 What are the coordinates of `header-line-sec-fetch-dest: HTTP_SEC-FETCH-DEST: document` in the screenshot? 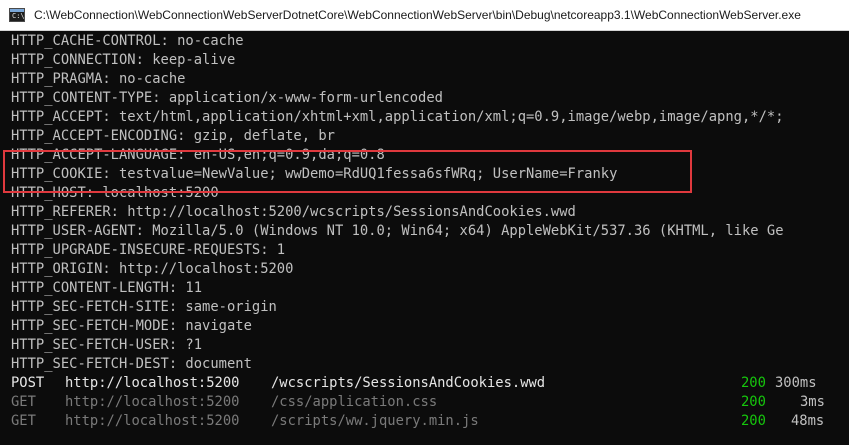 It's located at (131, 364).